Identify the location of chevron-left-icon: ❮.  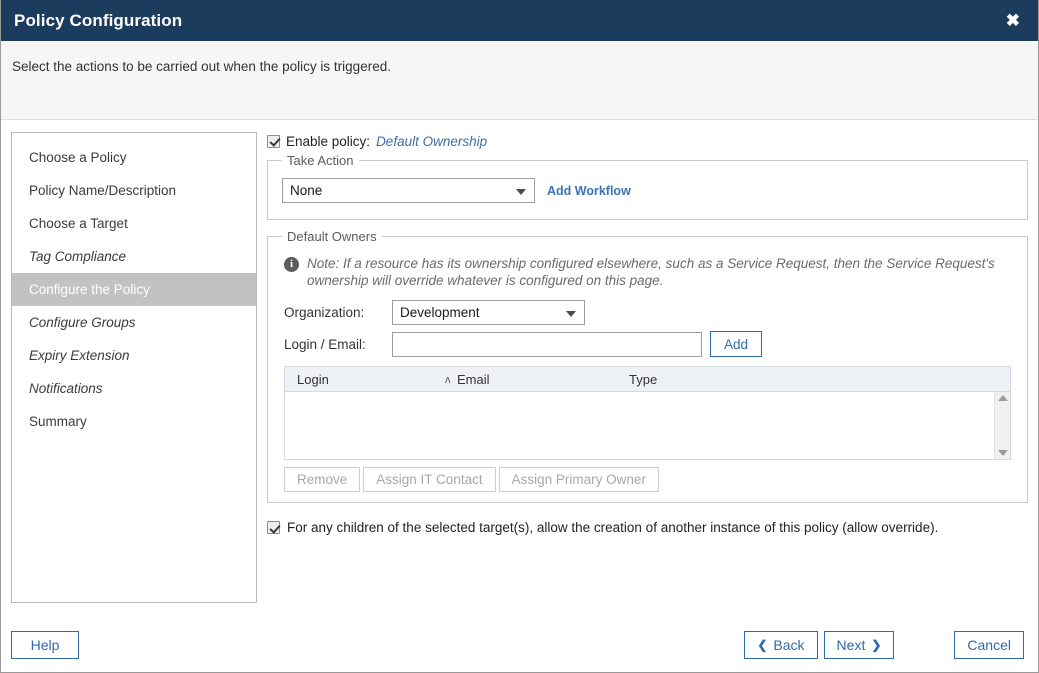
(762, 645).